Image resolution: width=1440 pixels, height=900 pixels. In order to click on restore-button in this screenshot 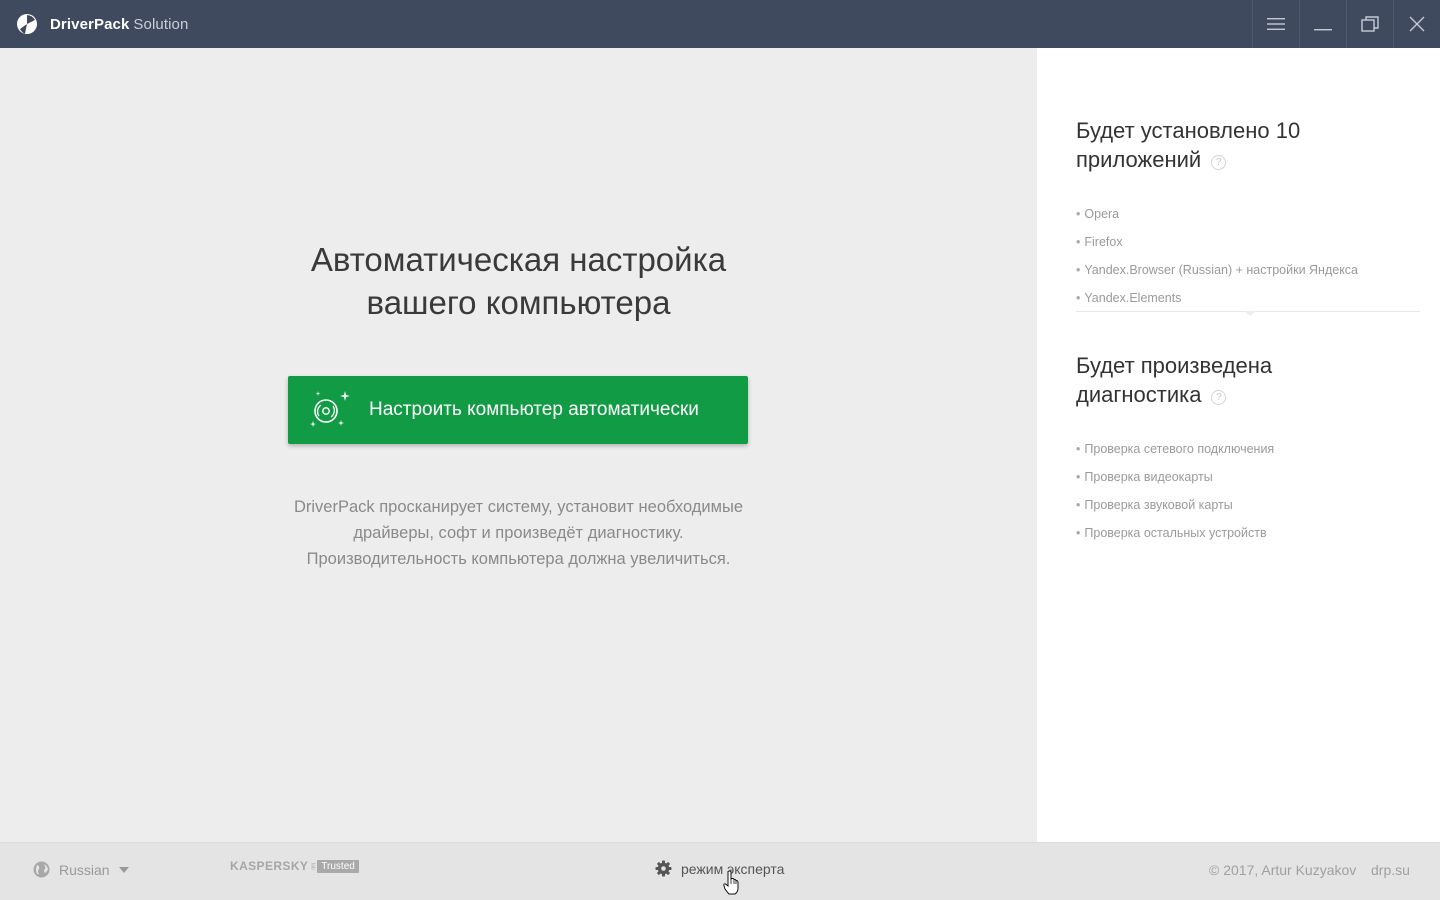, I will do `click(1369, 24)`.